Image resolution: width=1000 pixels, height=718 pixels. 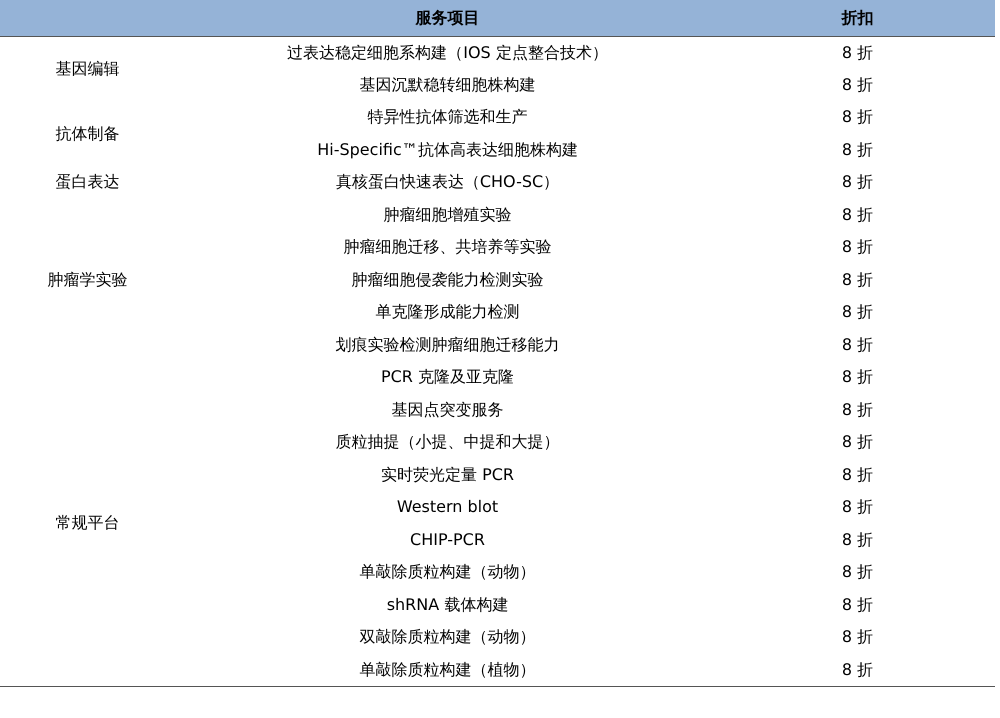 What do you see at coordinates (447, 506) in the screenshot?
I see `service-cell: Western blot` at bounding box center [447, 506].